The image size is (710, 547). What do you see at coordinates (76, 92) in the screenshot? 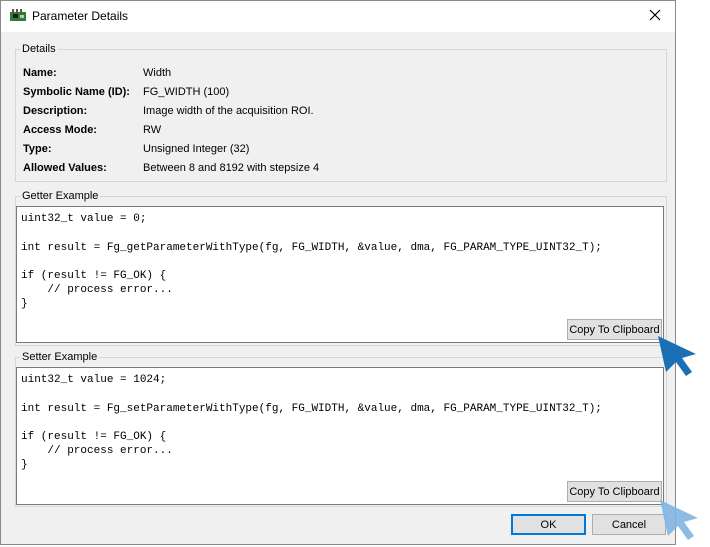
I see `detail-key: Symbolic Name (ID):` at bounding box center [76, 92].